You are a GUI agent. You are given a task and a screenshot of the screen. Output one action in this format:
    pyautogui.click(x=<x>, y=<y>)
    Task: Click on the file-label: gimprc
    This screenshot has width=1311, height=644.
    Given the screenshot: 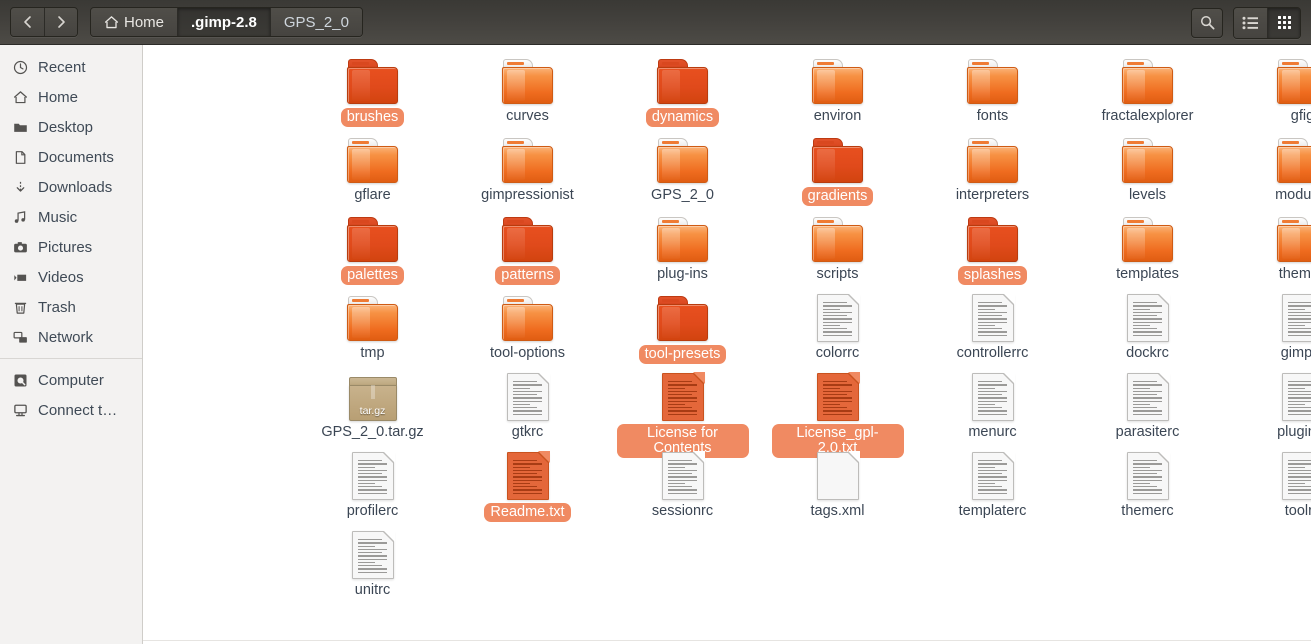 What is the action you would take?
    pyautogui.click(x=1295, y=353)
    